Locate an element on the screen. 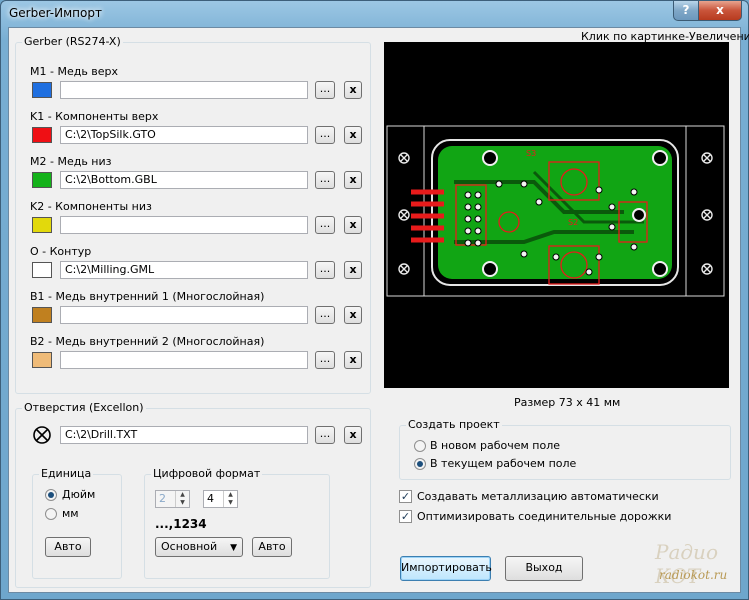  integer-digits-arrows-icon: ▲ ▼ is located at coordinates (182, 499).